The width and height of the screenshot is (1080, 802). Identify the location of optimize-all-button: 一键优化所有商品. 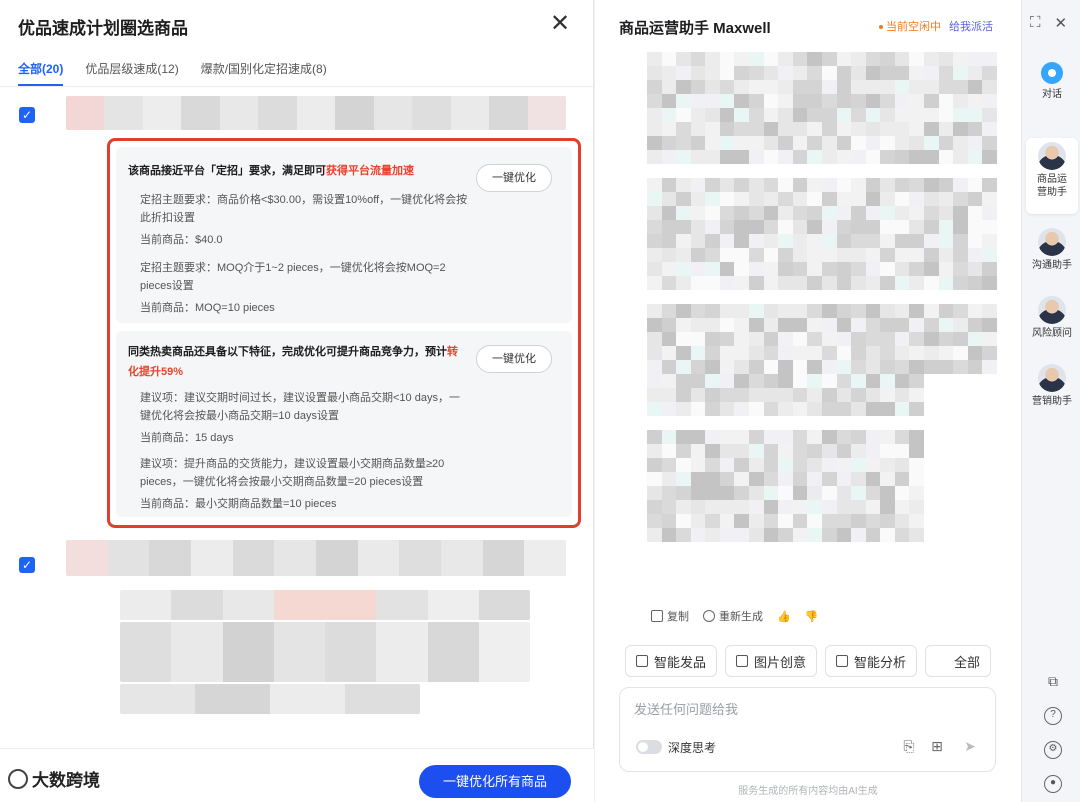
(495, 781).